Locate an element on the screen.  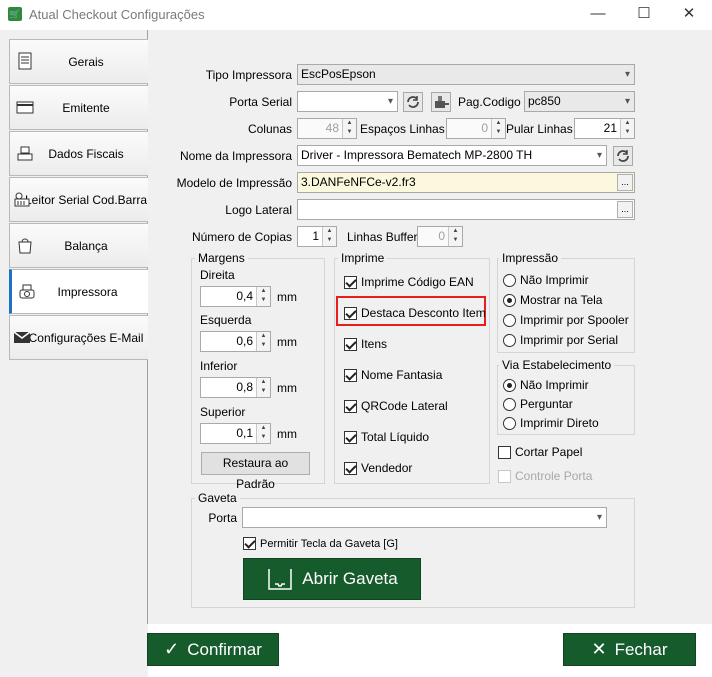
esquerda-label: Esquerda is located at coordinates (226, 320).